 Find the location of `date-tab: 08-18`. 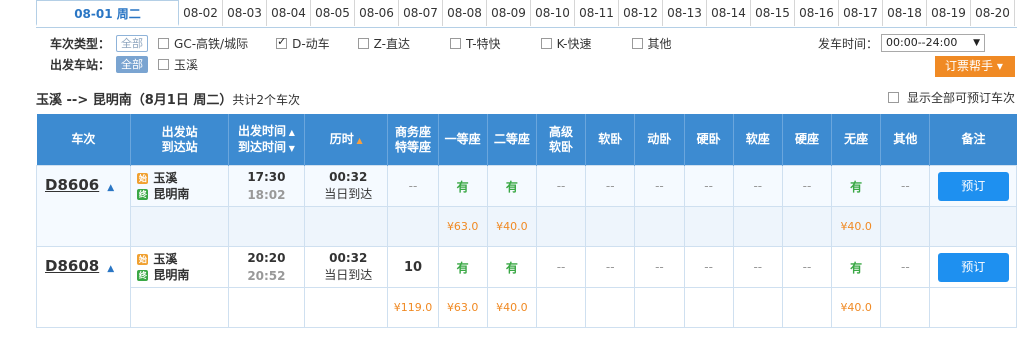

date-tab: 08-18 is located at coordinates (905, 13).